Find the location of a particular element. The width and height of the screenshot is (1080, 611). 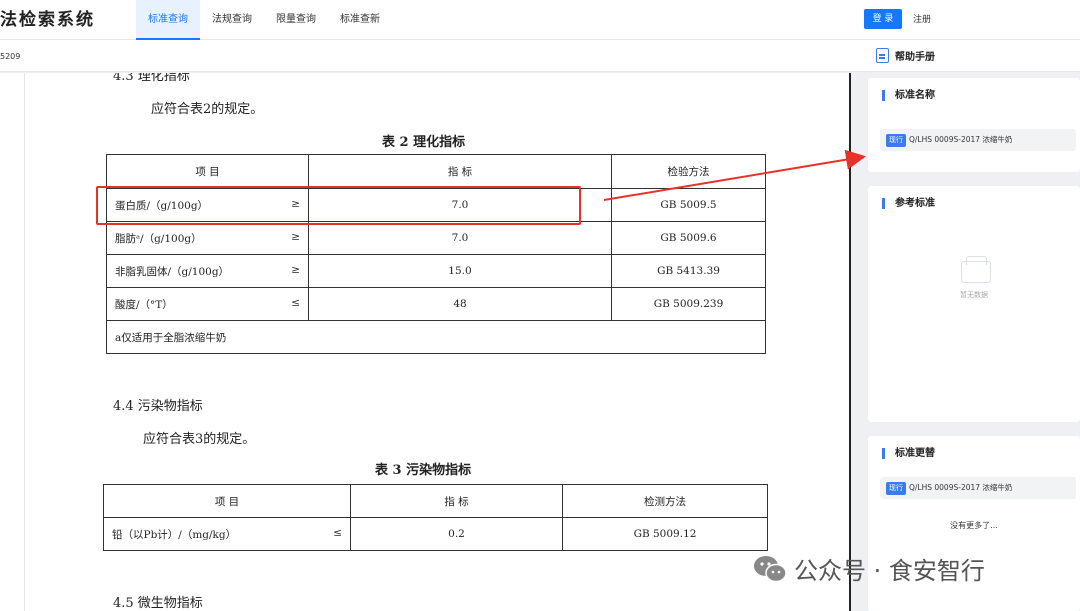

document-edge is located at coordinates (850, 342).